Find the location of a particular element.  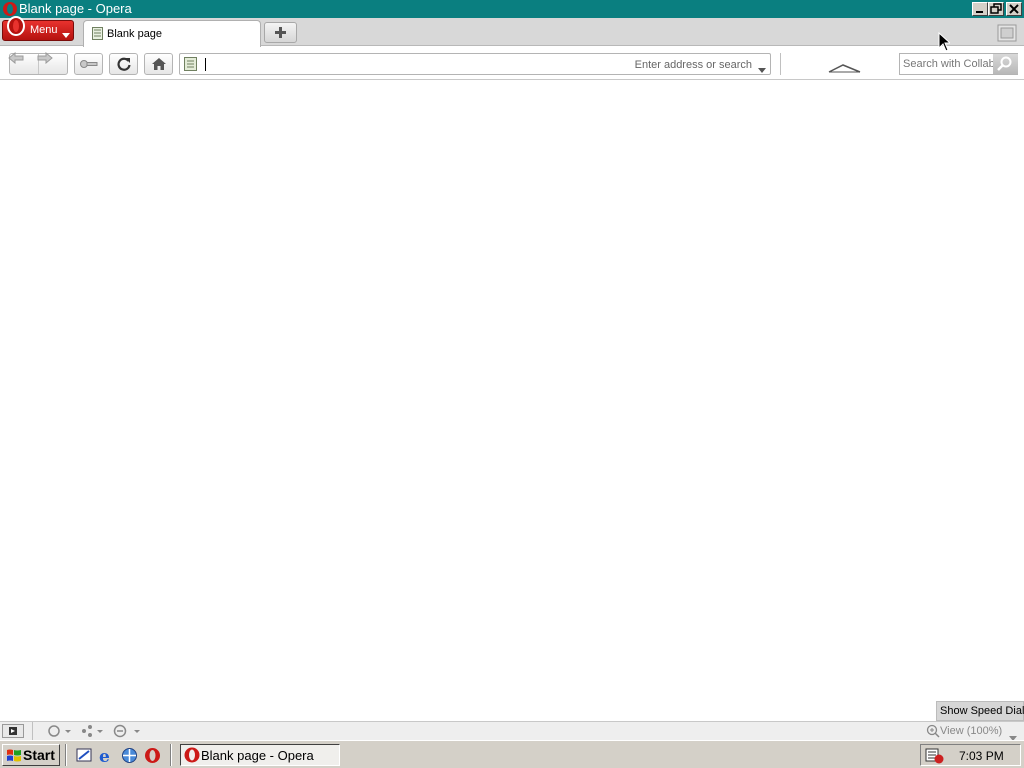

home-button is located at coordinates (158, 64).